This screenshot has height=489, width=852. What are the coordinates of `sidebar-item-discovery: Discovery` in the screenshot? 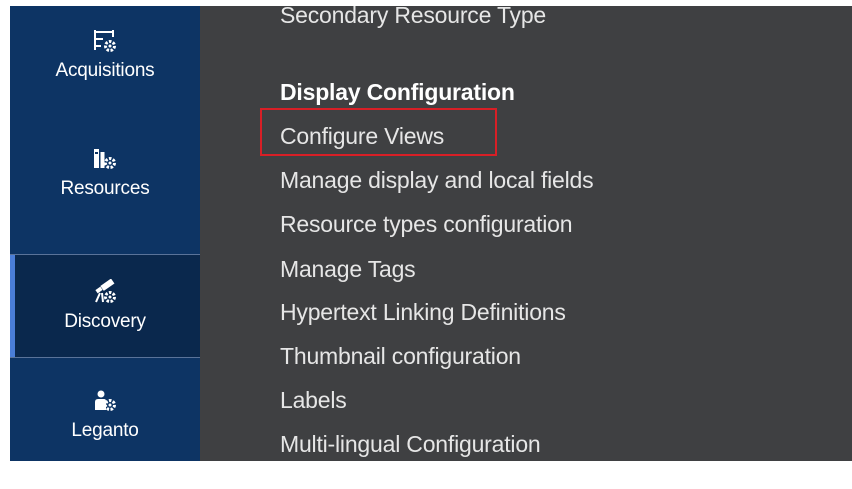 It's located at (105, 306).